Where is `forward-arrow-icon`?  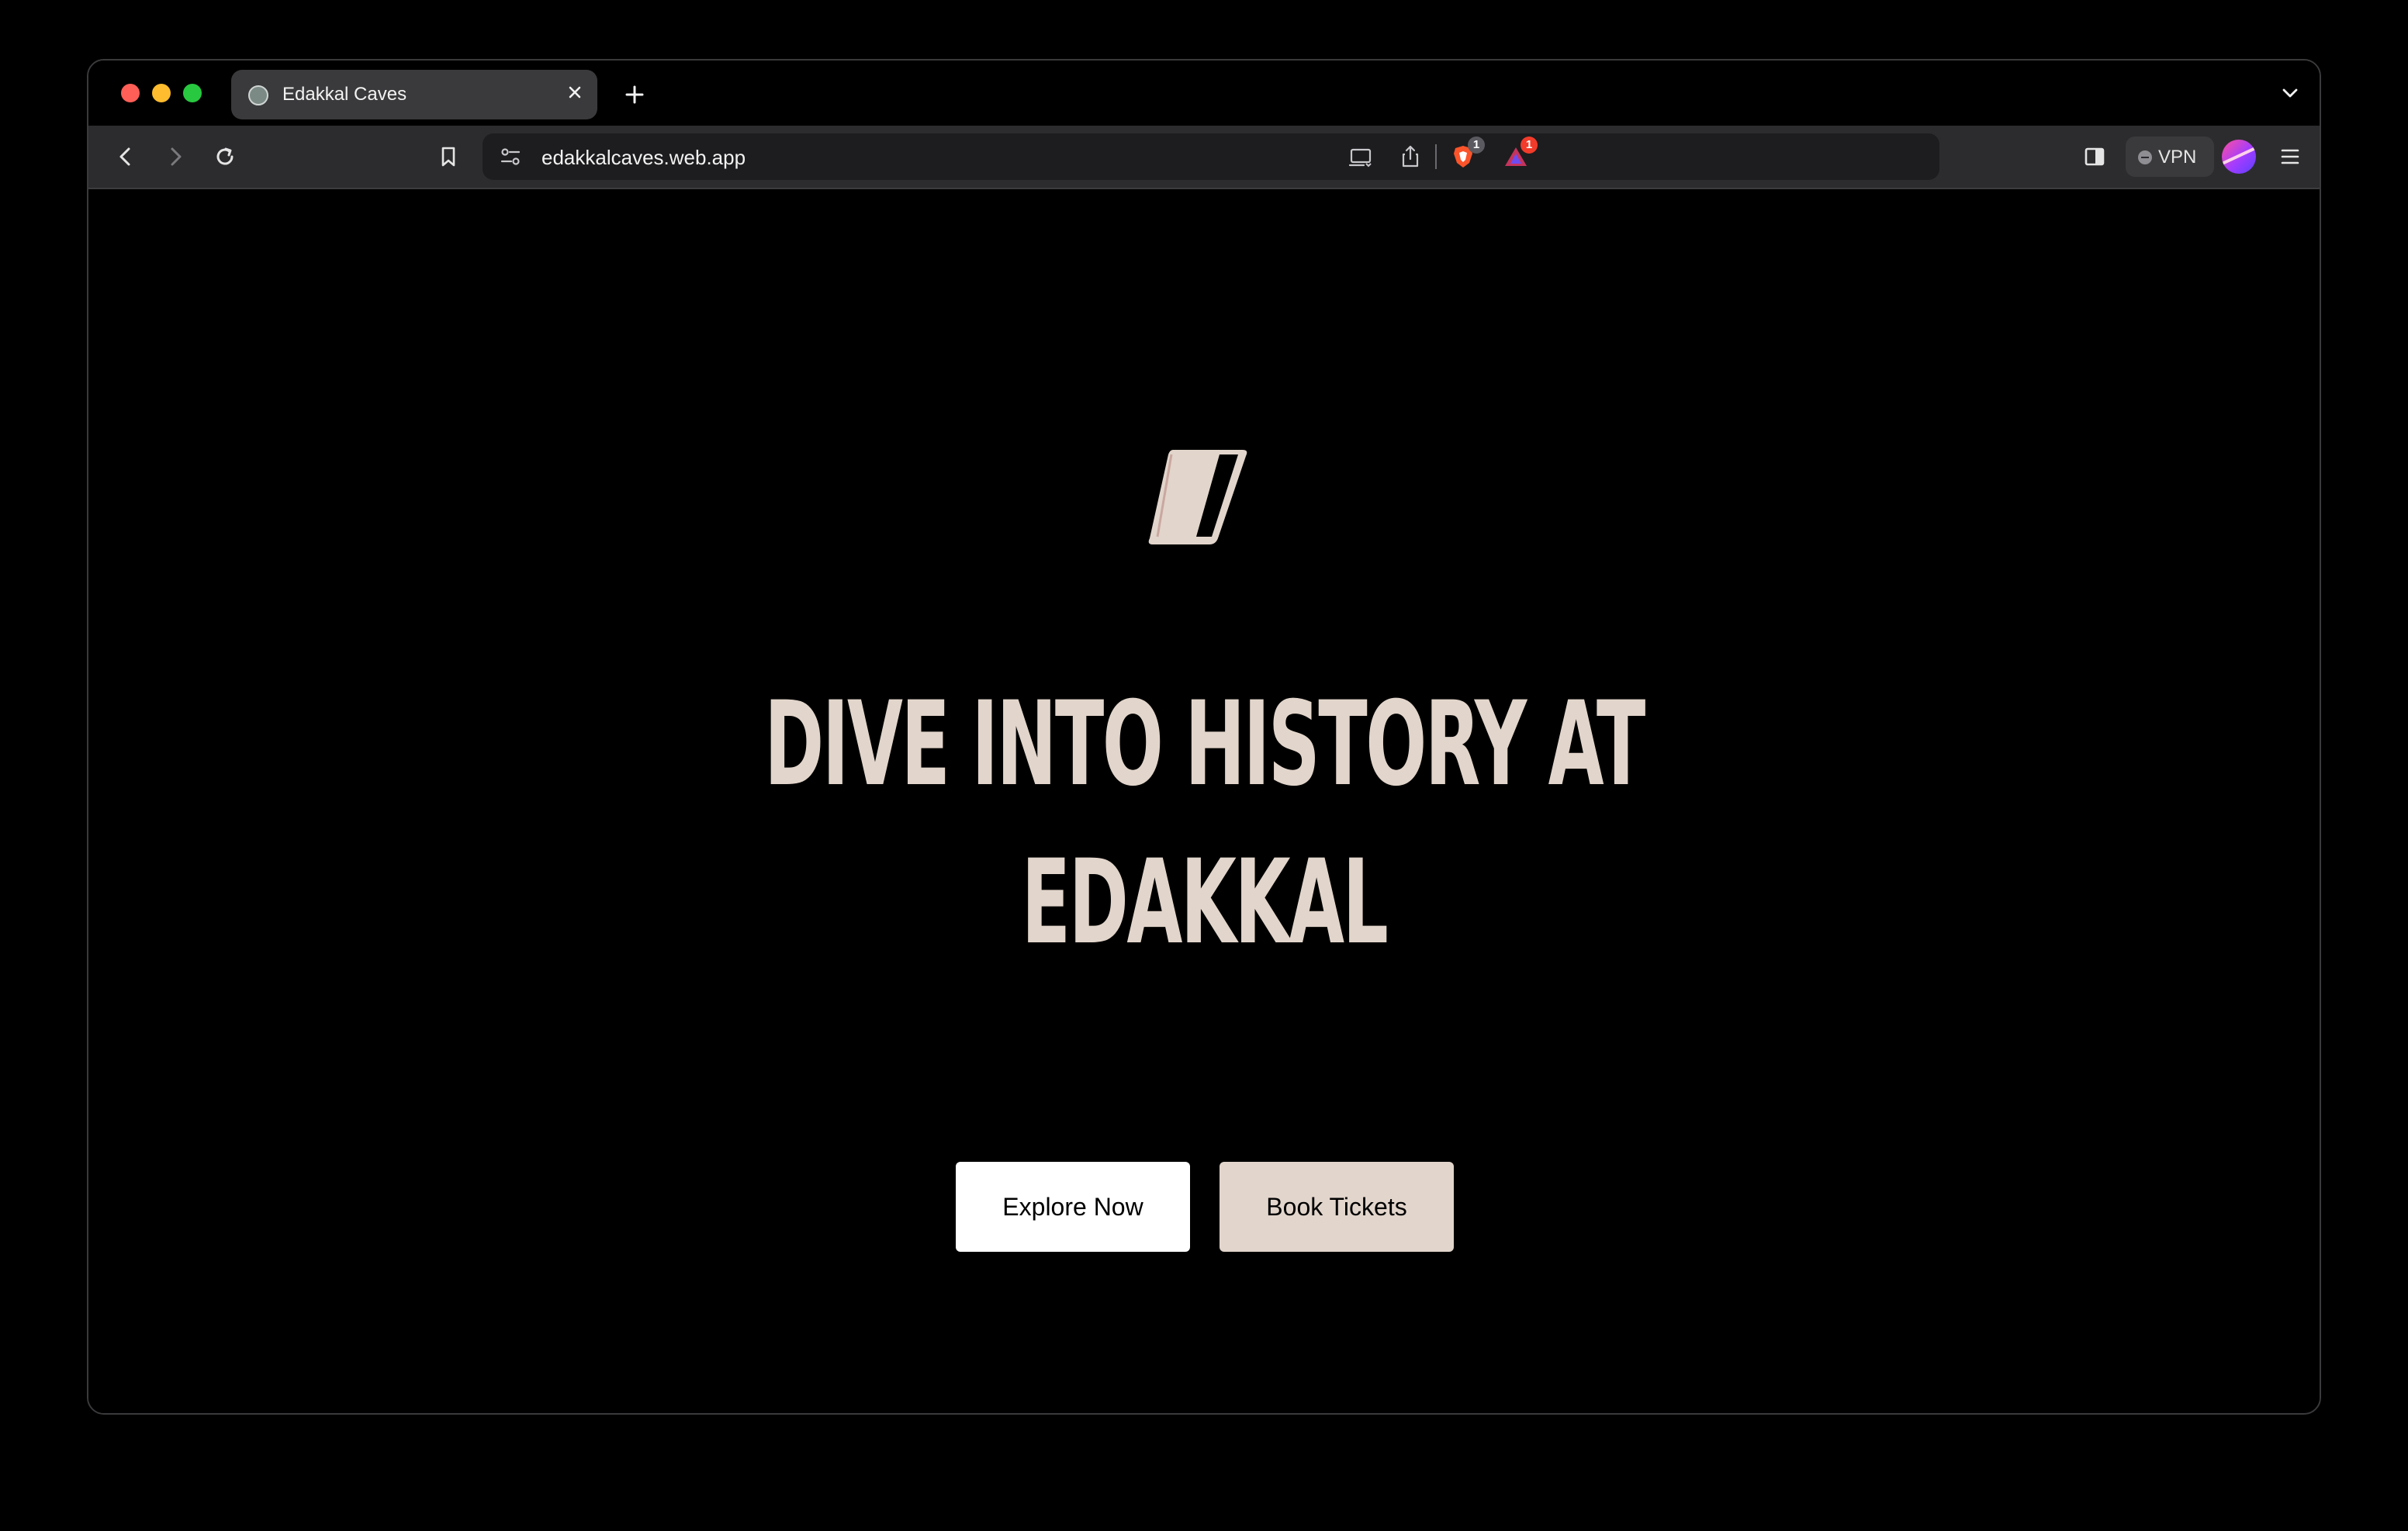
forward-arrow-icon is located at coordinates (175, 156).